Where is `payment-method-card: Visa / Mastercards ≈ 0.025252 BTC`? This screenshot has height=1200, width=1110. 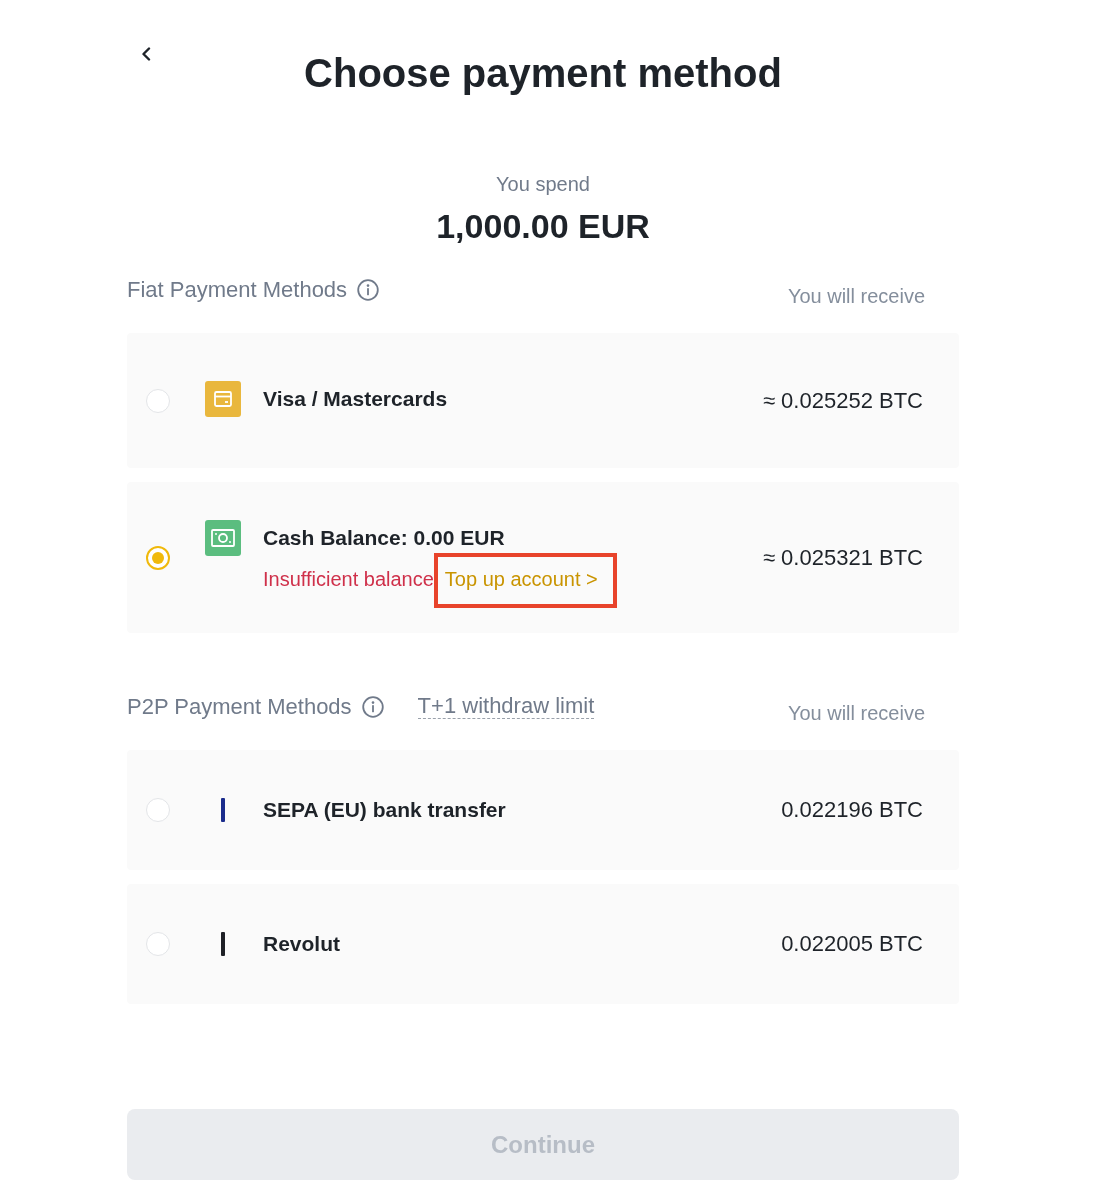 payment-method-card: Visa / Mastercards ≈ 0.025252 BTC is located at coordinates (543, 400).